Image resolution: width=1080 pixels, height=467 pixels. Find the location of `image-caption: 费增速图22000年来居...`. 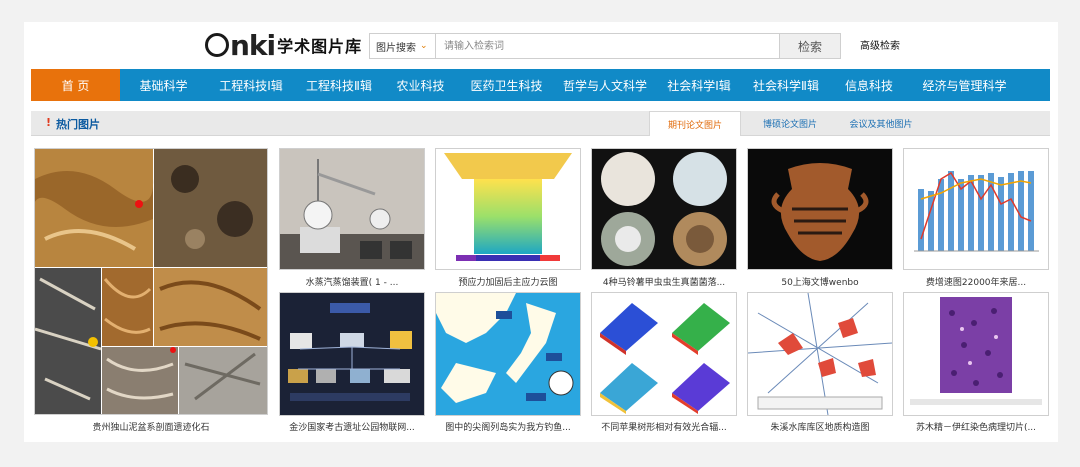

image-caption: 费增速图22000年来居... is located at coordinates (976, 281).